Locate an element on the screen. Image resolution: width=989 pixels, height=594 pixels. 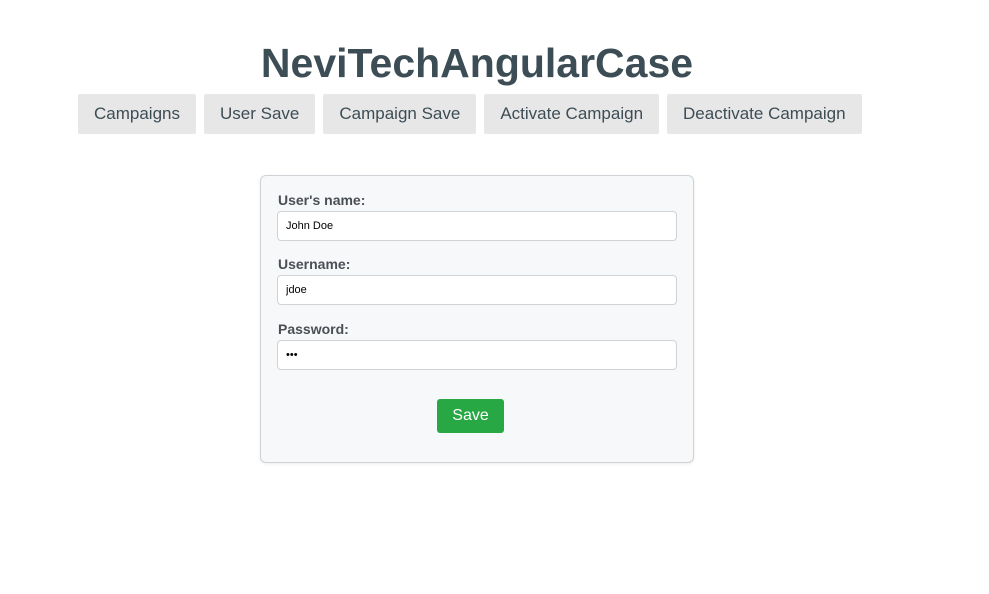
nav-user-save-button: User Save is located at coordinates (260, 114).